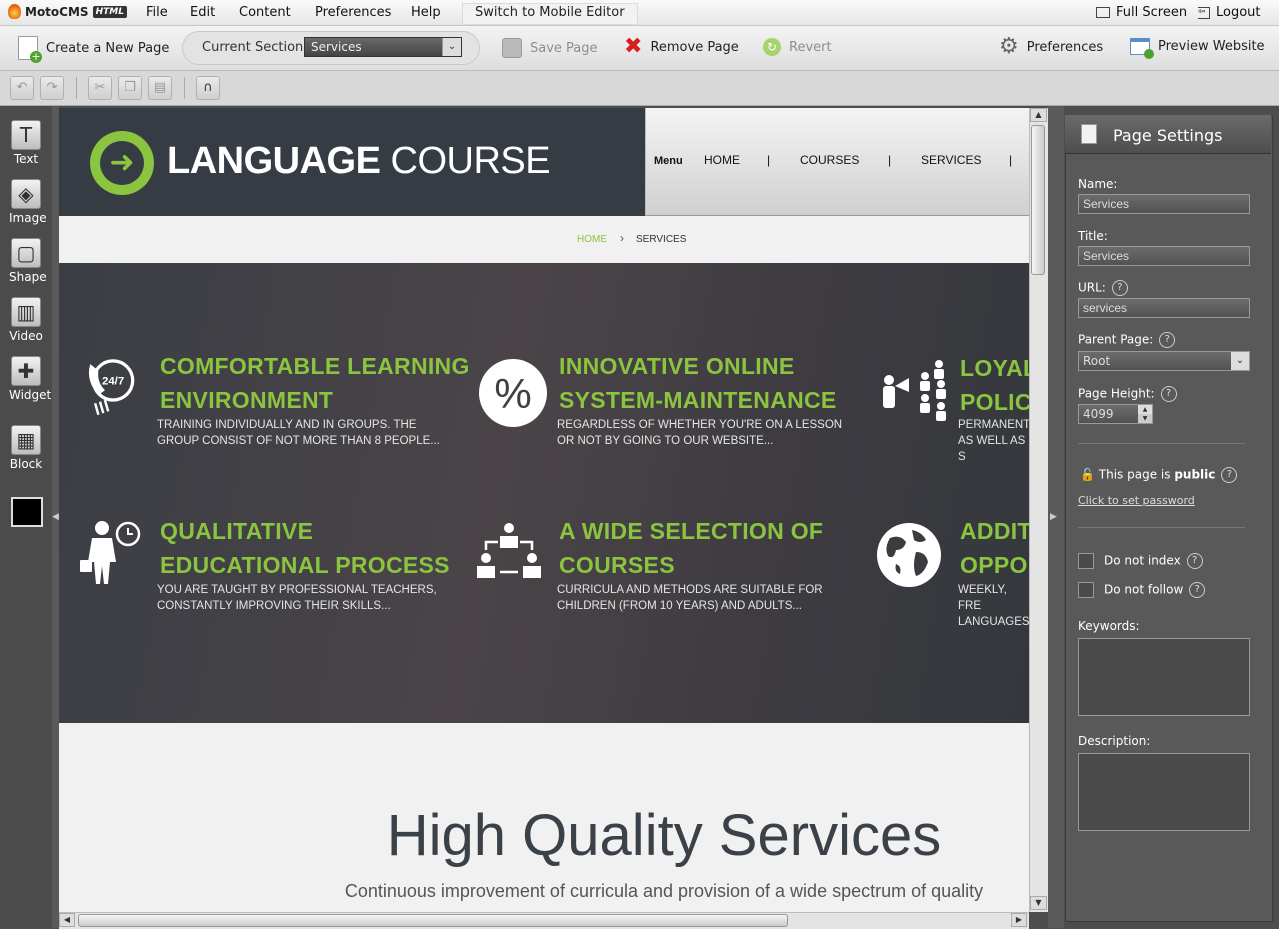 Image resolution: width=1279 pixels, height=929 pixels. I want to click on title-field, so click(1164, 256).